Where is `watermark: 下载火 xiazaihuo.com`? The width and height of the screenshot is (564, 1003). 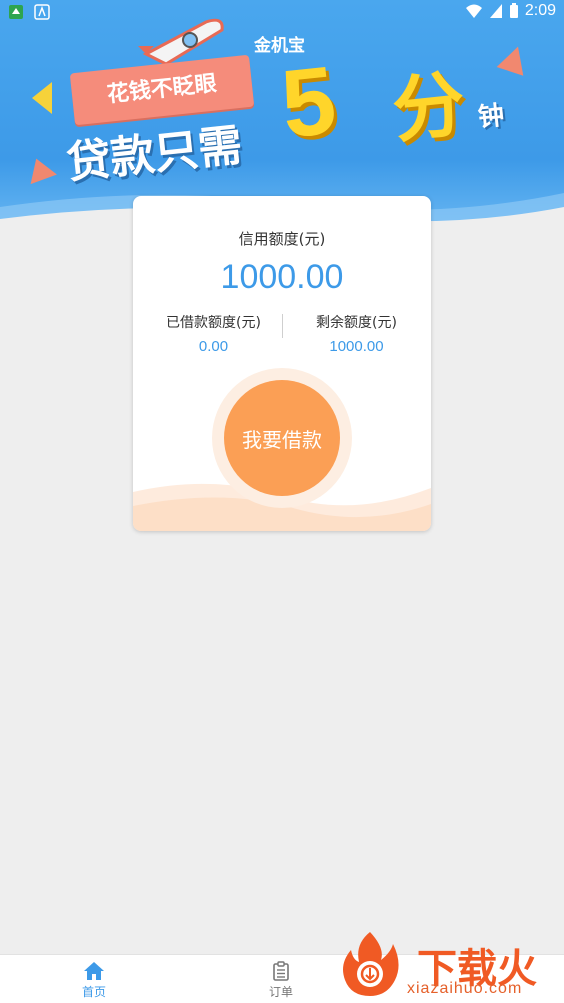
watermark: 下载火 xiazaihuo.com is located at coordinates (449, 965).